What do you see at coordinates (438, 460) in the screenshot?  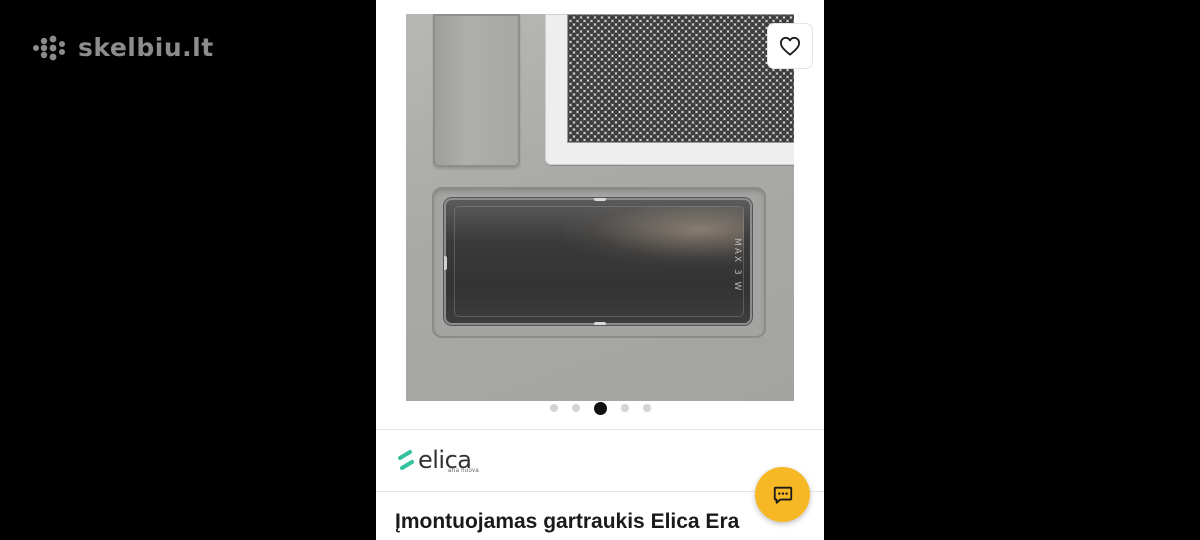 I see `seller-brand-logo: elica aria nuova` at bounding box center [438, 460].